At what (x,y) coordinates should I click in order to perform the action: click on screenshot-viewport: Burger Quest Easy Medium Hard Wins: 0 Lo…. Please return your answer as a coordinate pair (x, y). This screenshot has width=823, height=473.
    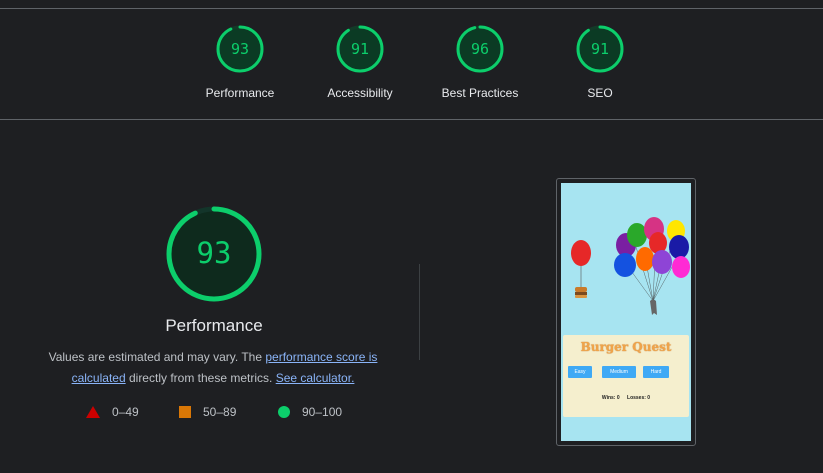
    Looking at the image, I should click on (626, 312).